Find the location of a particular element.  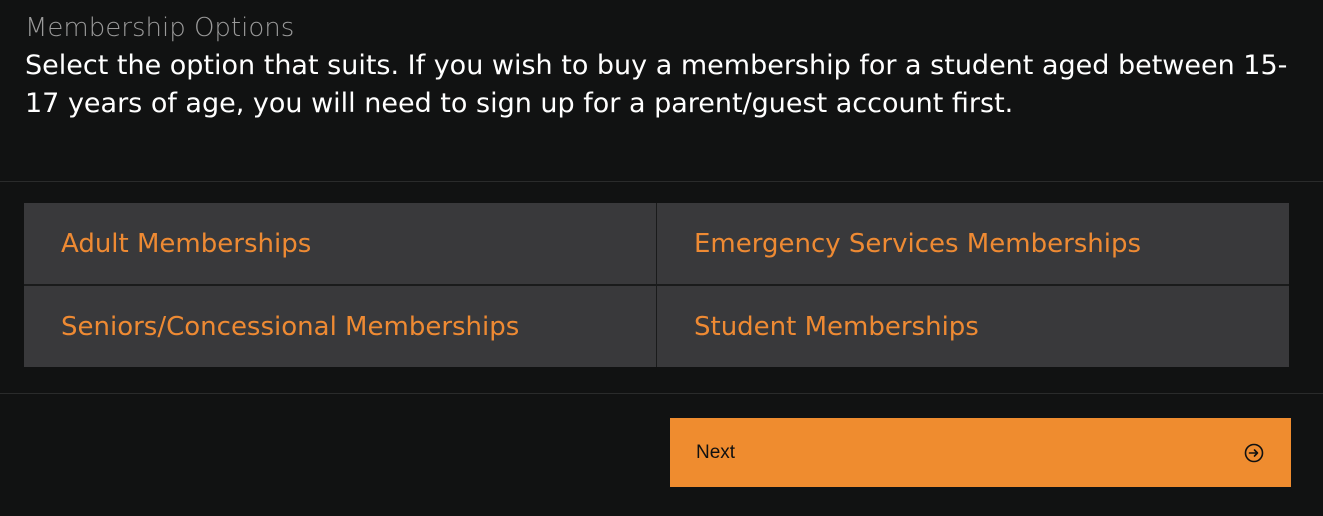

option-seniors-concessional-memberships: Seniors/Concessional Memberships is located at coordinates (340, 326).